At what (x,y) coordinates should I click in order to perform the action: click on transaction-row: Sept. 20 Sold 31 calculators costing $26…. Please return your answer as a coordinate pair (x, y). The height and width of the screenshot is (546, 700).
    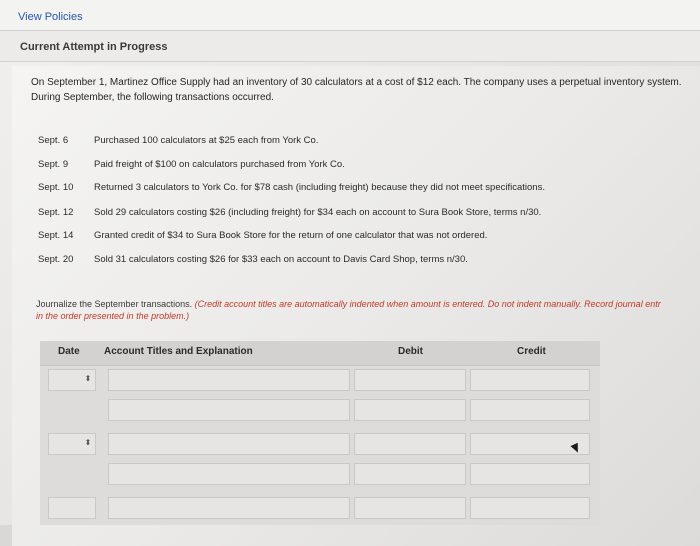
    Looking at the image, I should click on (253, 259).